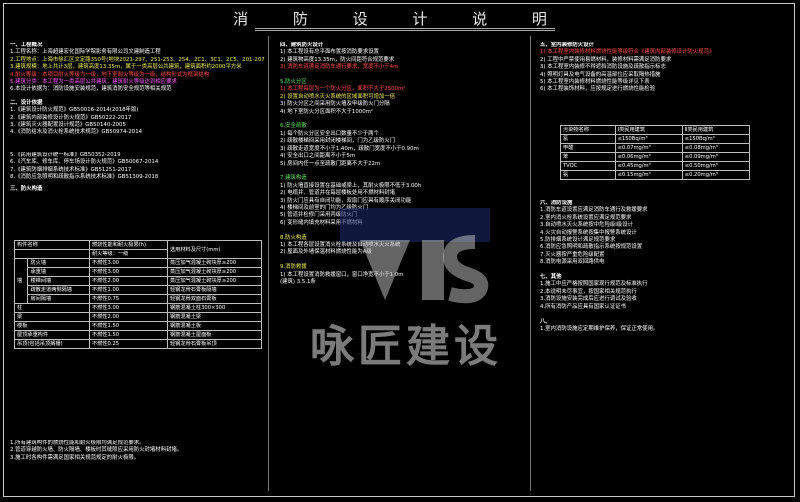 Image resolution: width=800 pixels, height=502 pixels. I want to click on text-line: 3) 本工程室内装修不得遮挡消防设施及疏散指示标志, so click(603, 67).